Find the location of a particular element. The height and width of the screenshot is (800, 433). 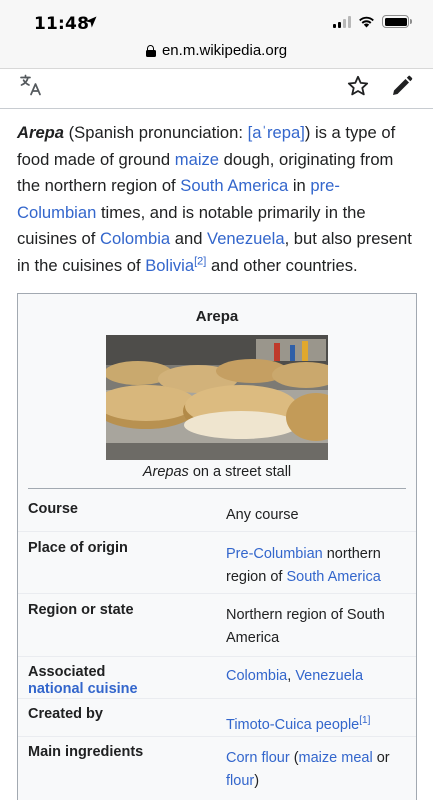

intro-text: (Spanish pronunciation: is located at coordinates (156, 132).